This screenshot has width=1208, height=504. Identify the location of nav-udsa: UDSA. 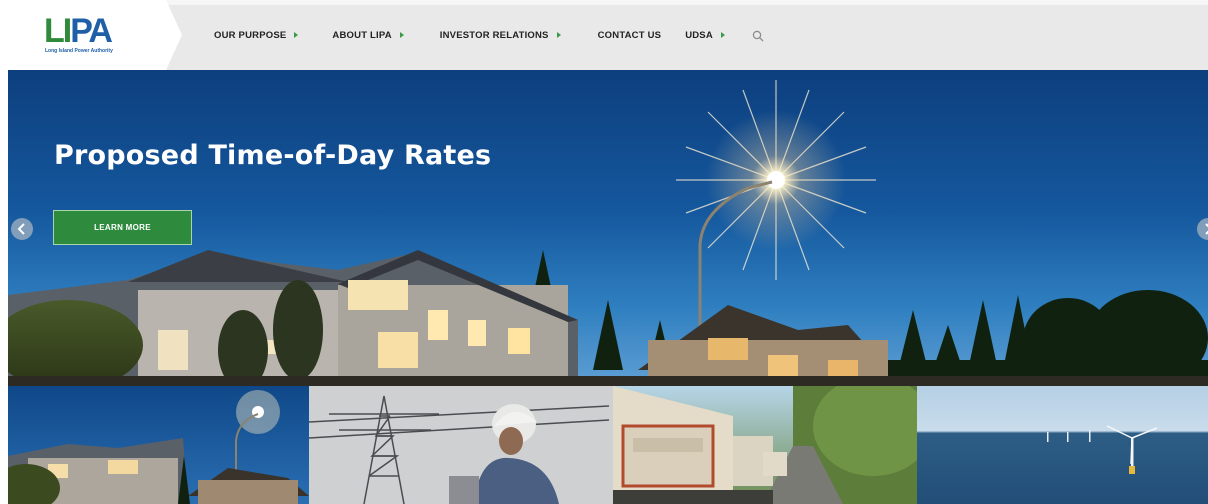
(705, 35).